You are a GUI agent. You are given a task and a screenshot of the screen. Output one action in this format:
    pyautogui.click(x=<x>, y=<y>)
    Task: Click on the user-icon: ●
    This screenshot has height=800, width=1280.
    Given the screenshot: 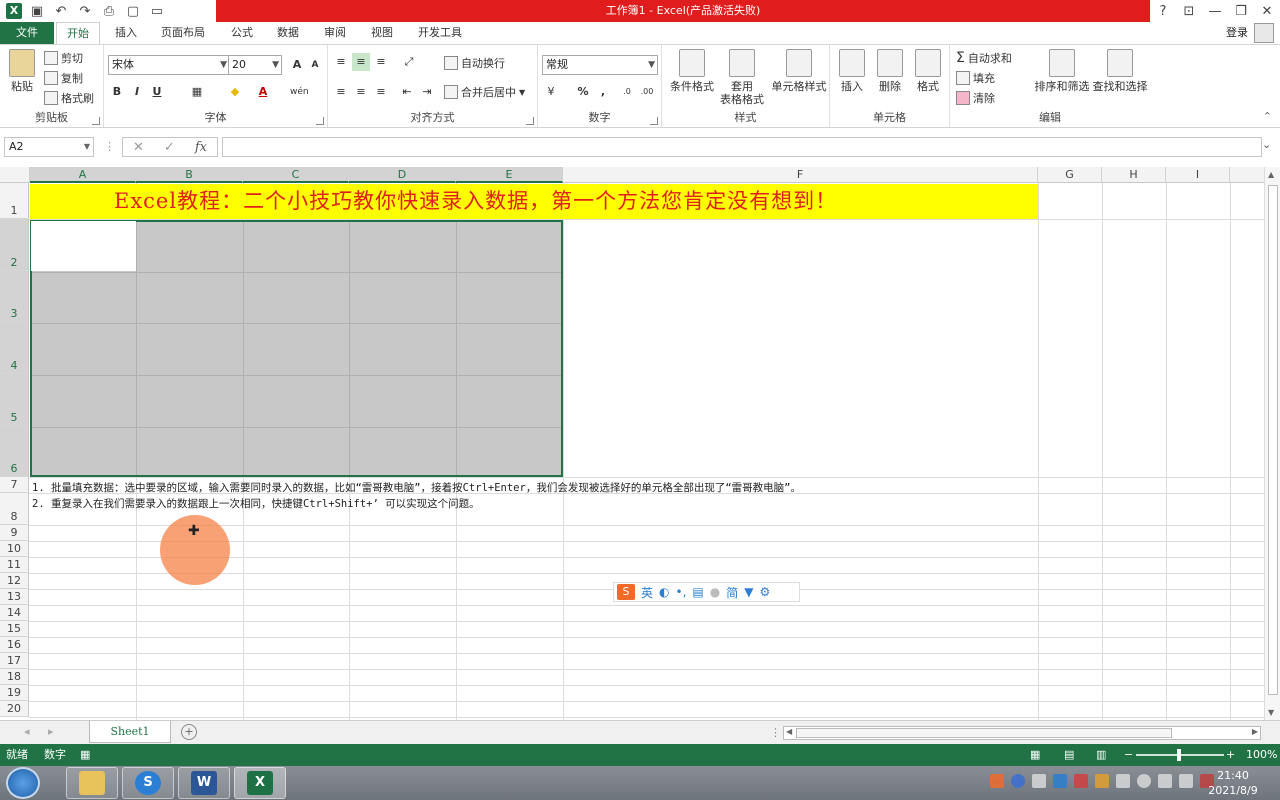 What is the action you would take?
    pyautogui.click(x=715, y=592)
    